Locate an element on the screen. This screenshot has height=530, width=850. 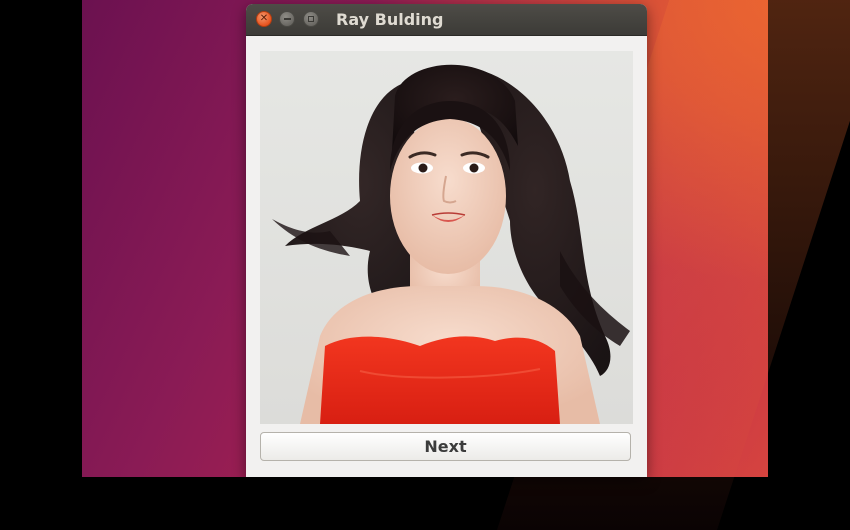
close-icon: ✕ is located at coordinates (264, 19).